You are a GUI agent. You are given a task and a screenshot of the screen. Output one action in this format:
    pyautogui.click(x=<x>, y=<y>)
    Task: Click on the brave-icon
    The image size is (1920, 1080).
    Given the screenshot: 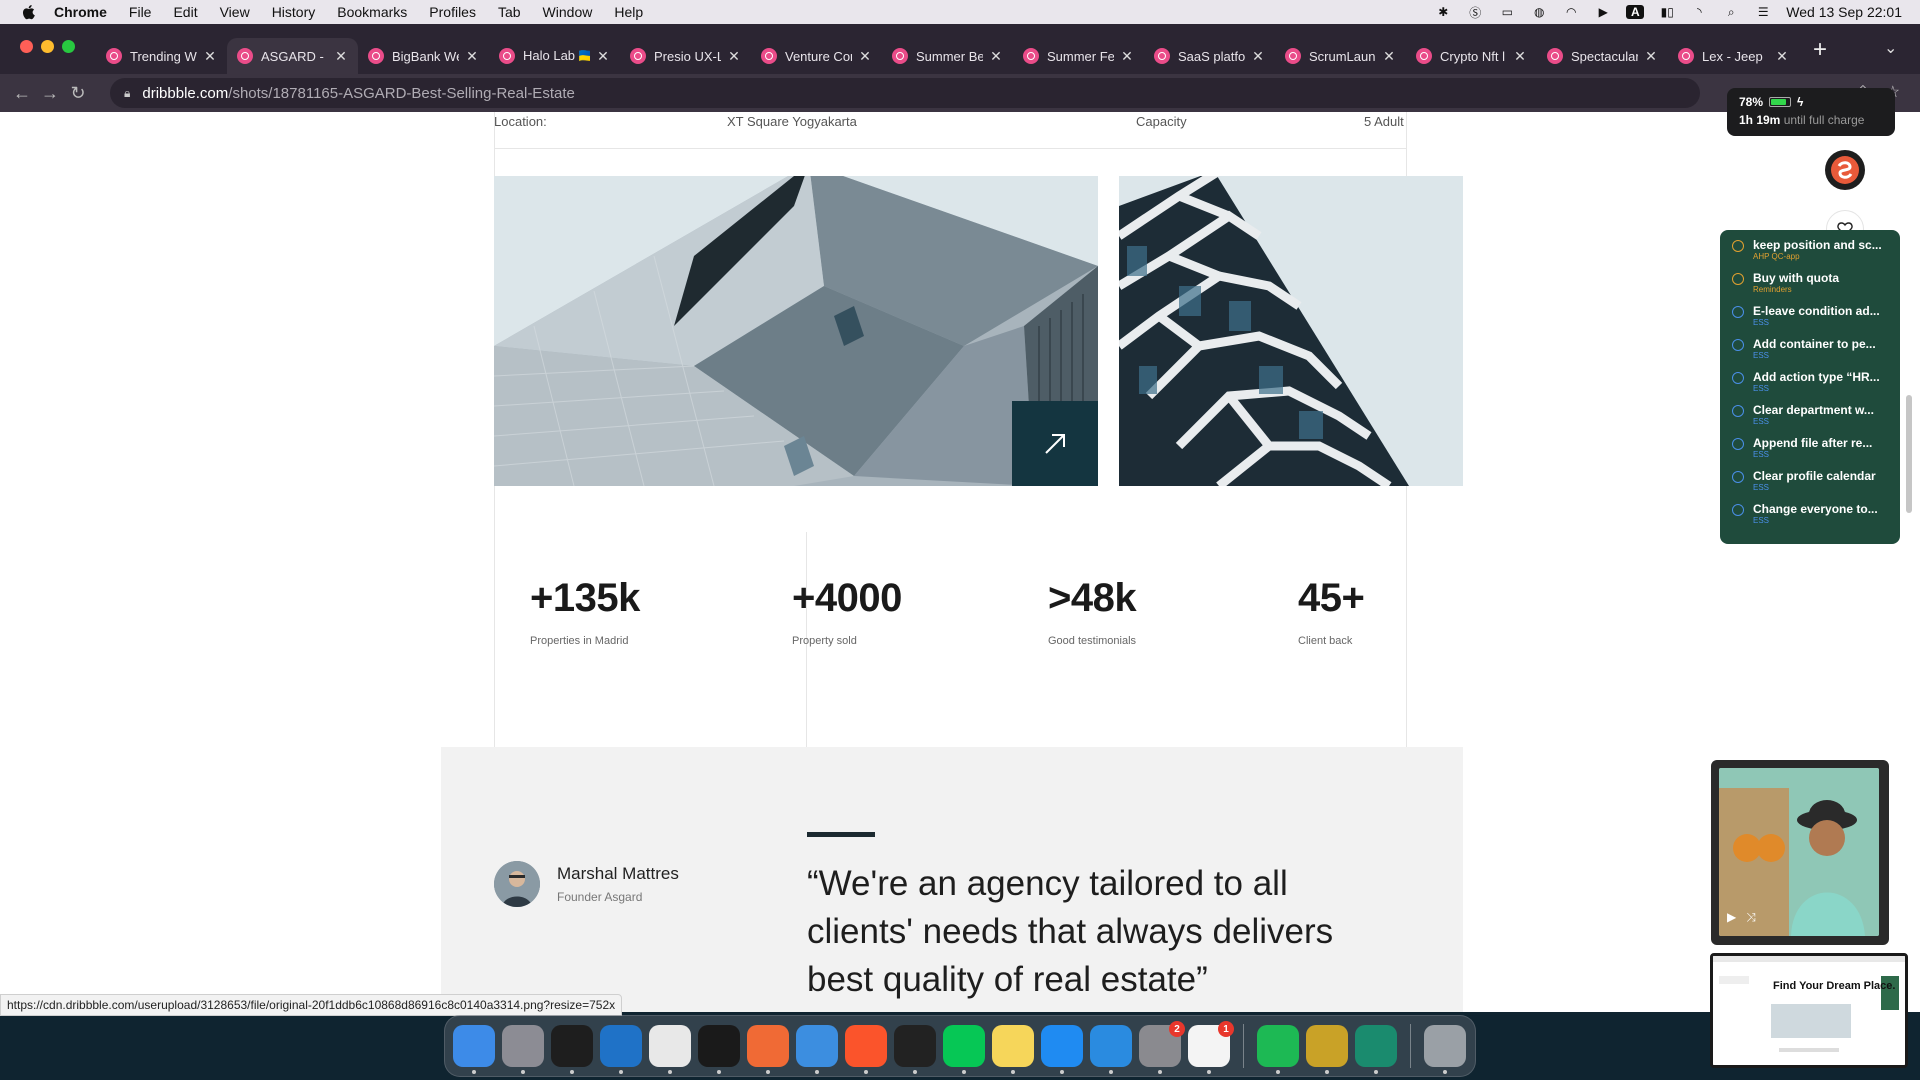 What is the action you would take?
    pyautogui.click(x=866, y=1049)
    